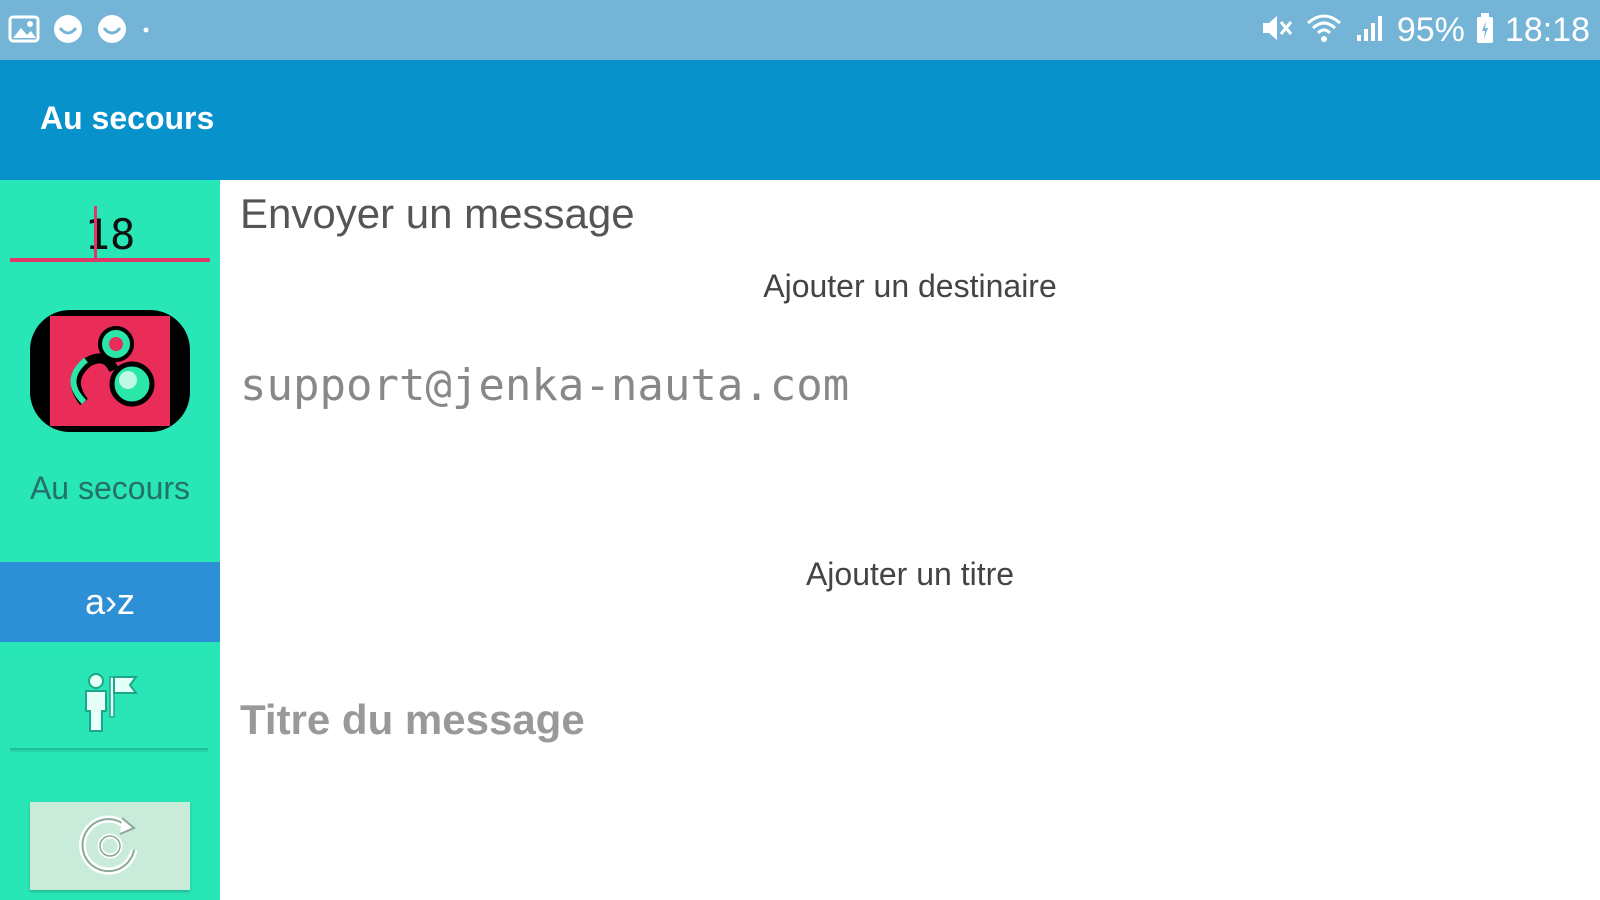 The image size is (1600, 900). Describe the element at coordinates (437, 213) in the screenshot. I see `section-title: Envoyer un message` at that location.